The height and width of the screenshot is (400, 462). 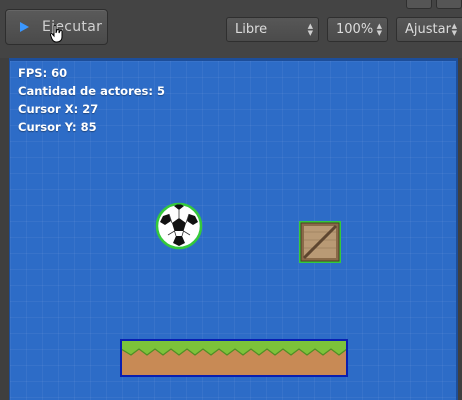 I want to click on zoom-select: 100% ▲ ▼, so click(x=357, y=29).